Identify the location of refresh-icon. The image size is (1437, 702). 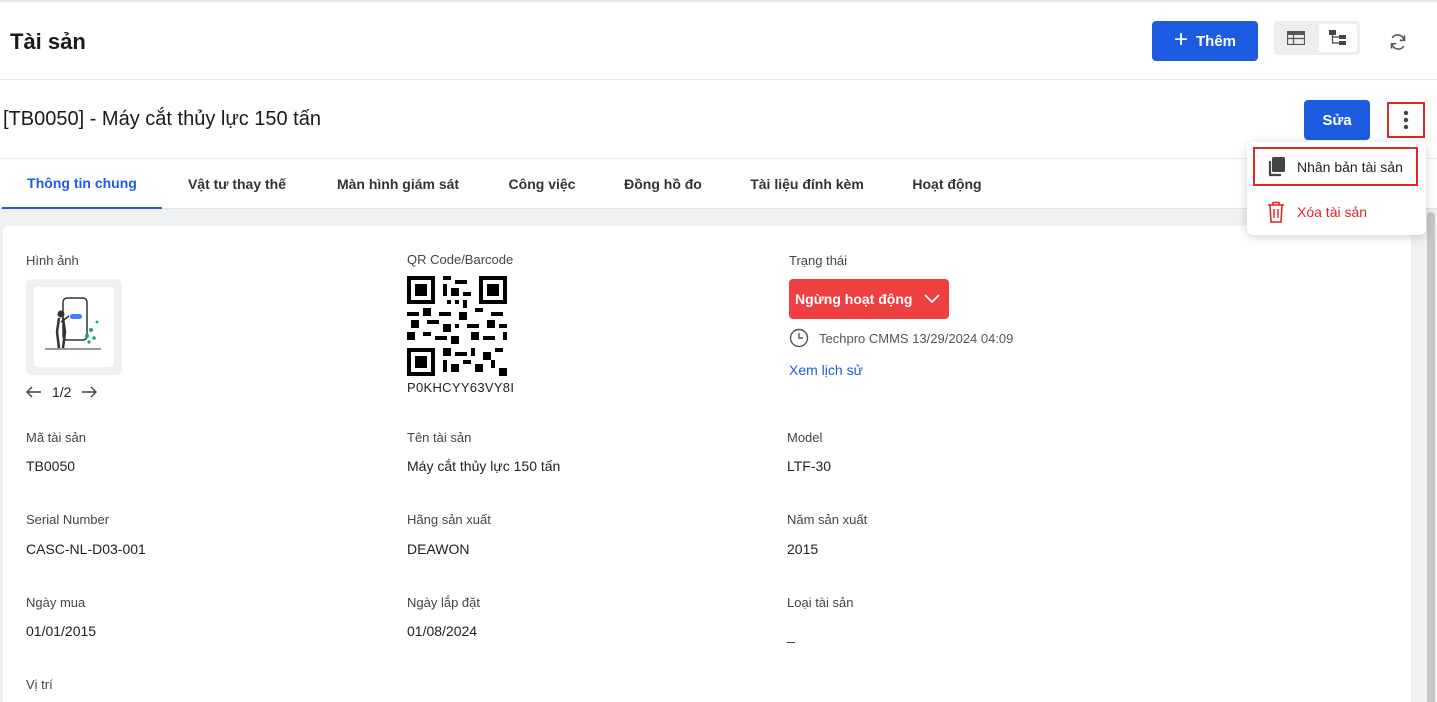
(1398, 42).